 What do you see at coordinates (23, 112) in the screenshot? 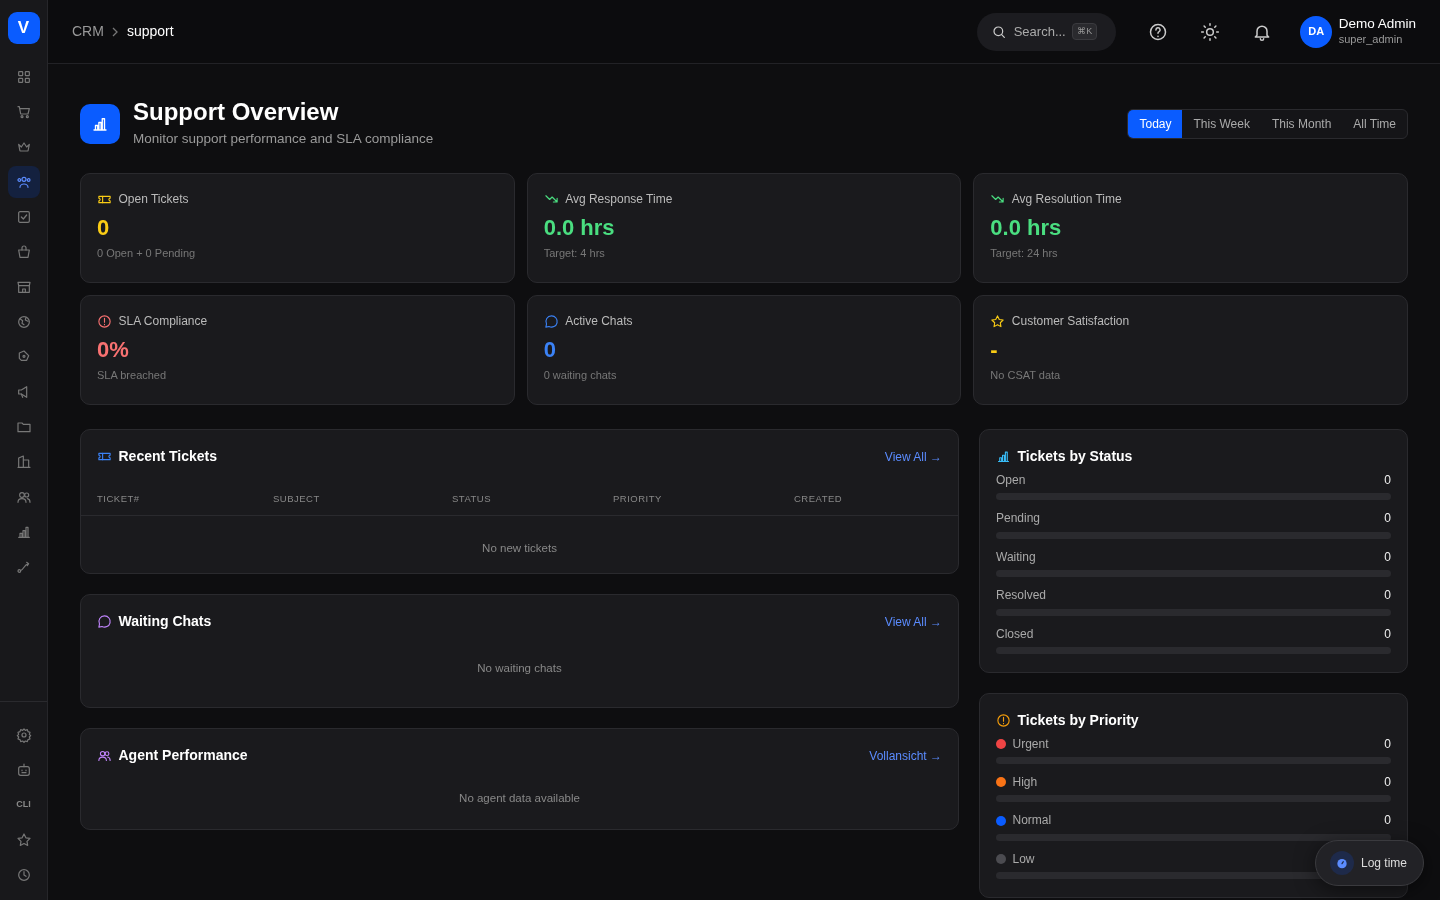
I see `cart-icon` at bounding box center [23, 112].